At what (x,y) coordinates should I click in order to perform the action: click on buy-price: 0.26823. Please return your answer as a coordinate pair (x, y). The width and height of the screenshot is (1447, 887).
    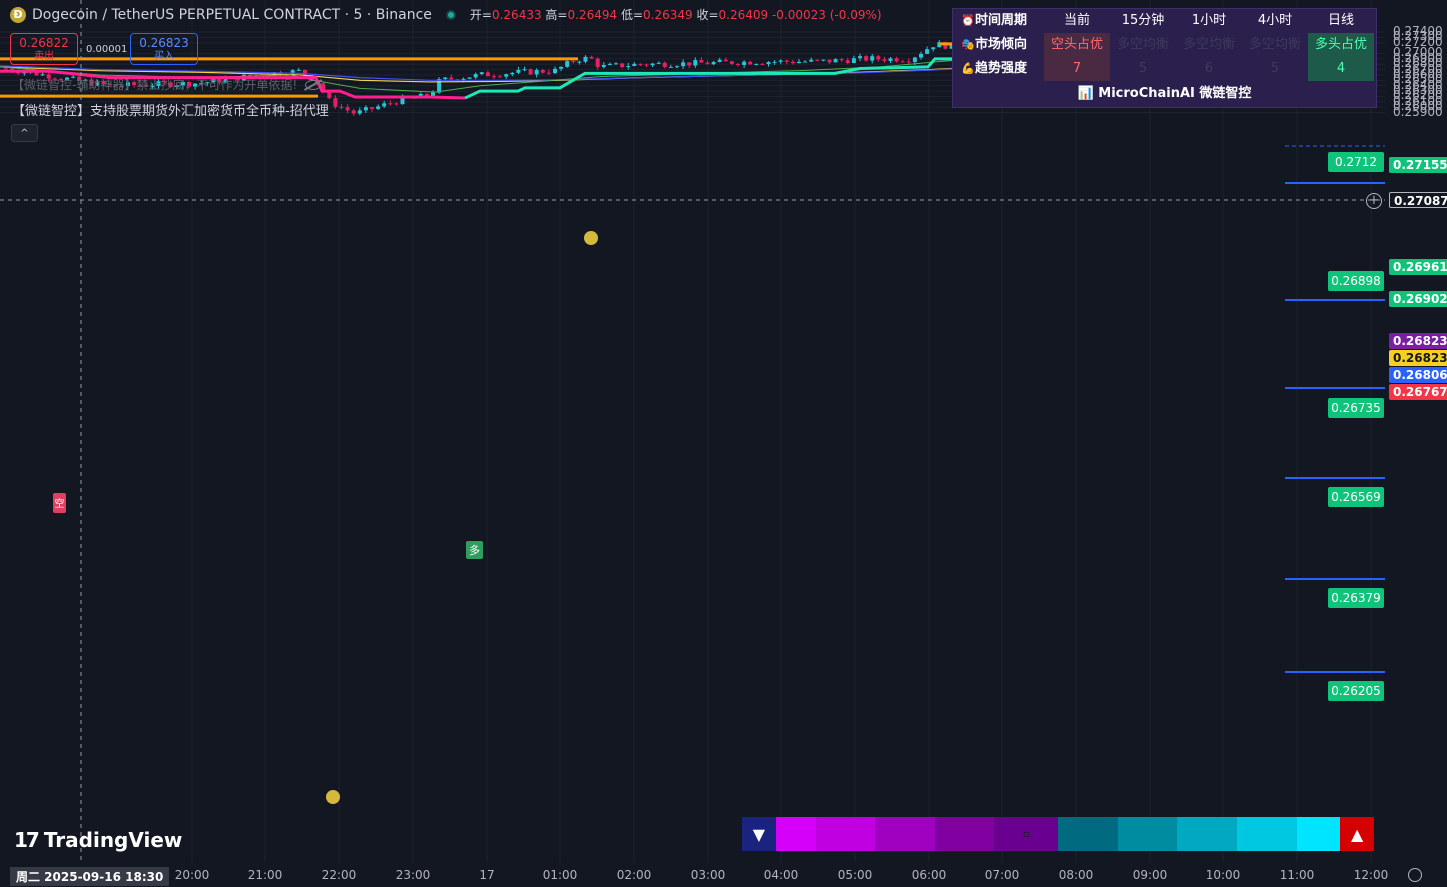
    Looking at the image, I should click on (164, 43).